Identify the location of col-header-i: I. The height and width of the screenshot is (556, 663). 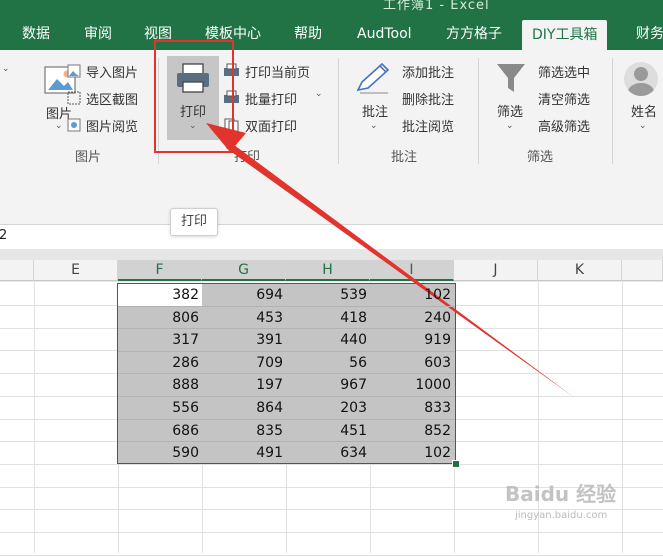
(412, 270).